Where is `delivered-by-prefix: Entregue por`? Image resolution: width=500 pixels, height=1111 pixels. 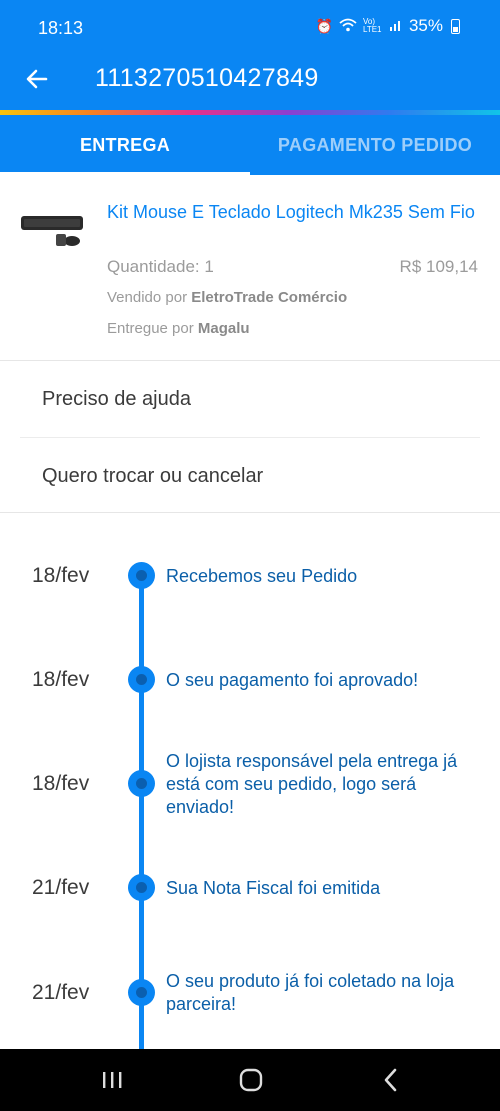 delivered-by-prefix: Entregue por is located at coordinates (150, 328).